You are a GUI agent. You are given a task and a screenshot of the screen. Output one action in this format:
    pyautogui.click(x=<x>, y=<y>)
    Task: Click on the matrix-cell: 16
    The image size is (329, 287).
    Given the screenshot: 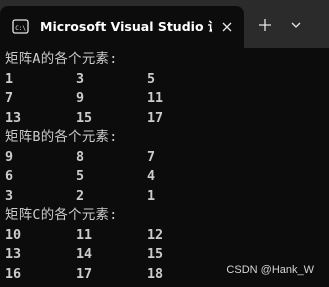 What is the action you would take?
    pyautogui.click(x=13, y=274)
    